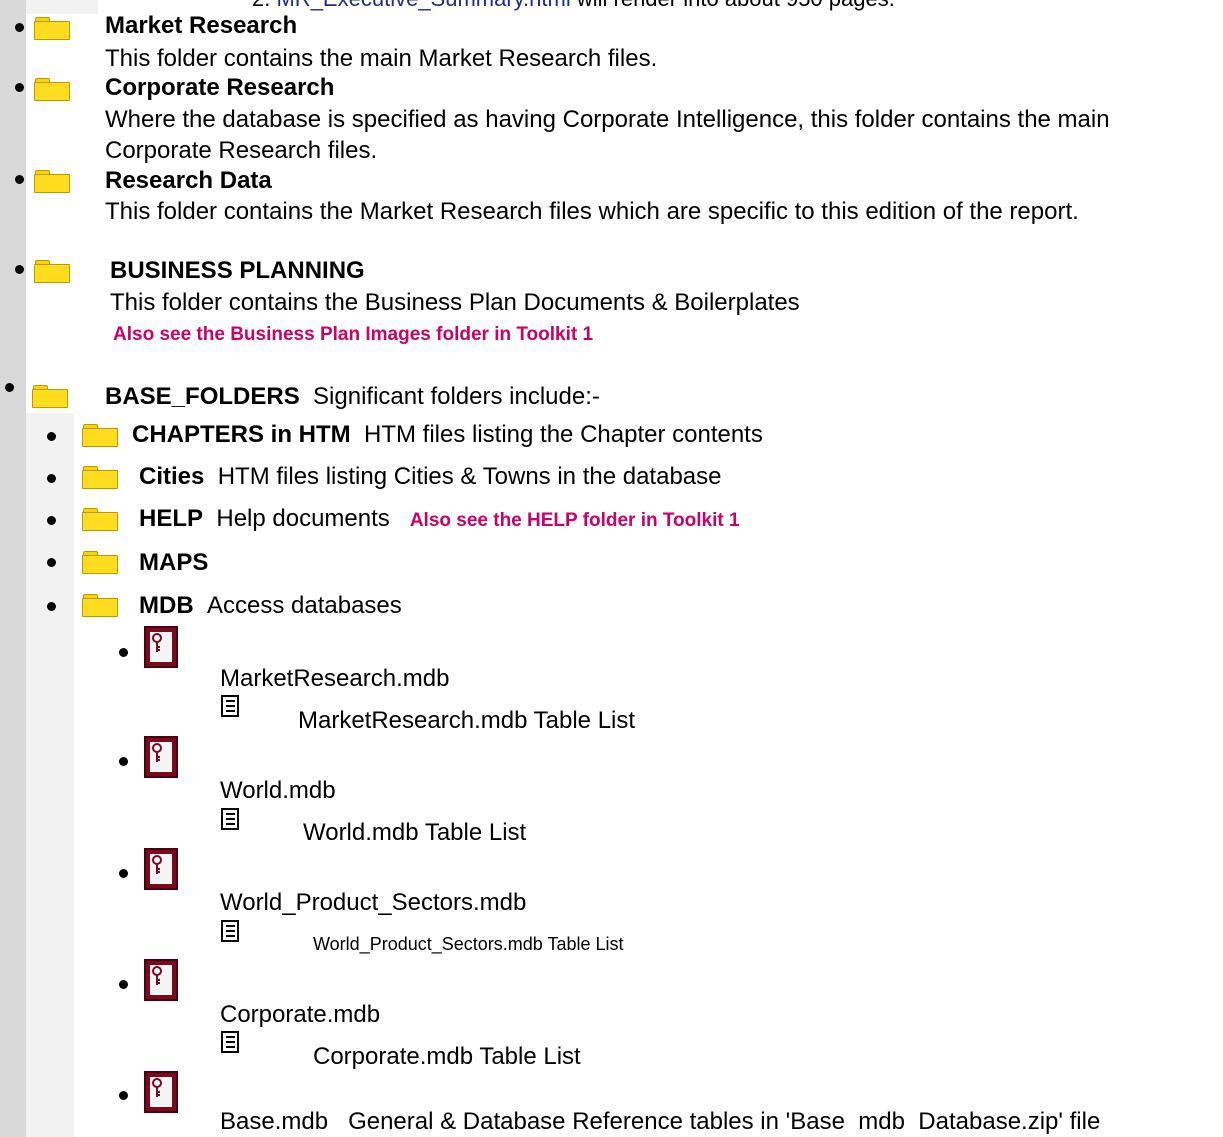  Describe the element at coordinates (188, 181) in the screenshot. I see `item-title-research-data: Research Data` at that location.